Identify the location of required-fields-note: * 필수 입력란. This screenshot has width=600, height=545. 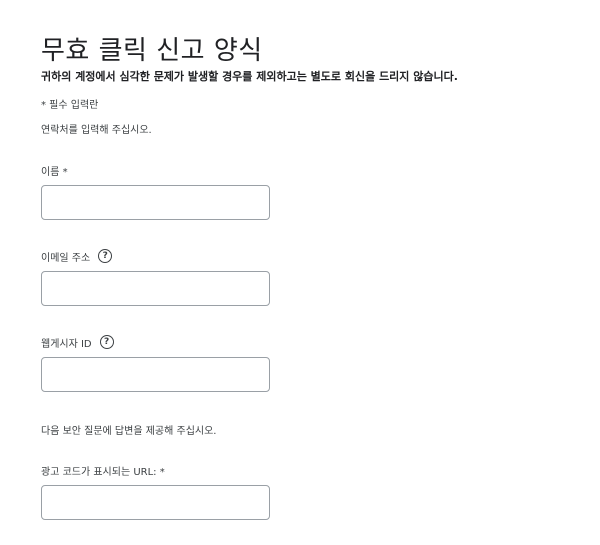
(70, 105).